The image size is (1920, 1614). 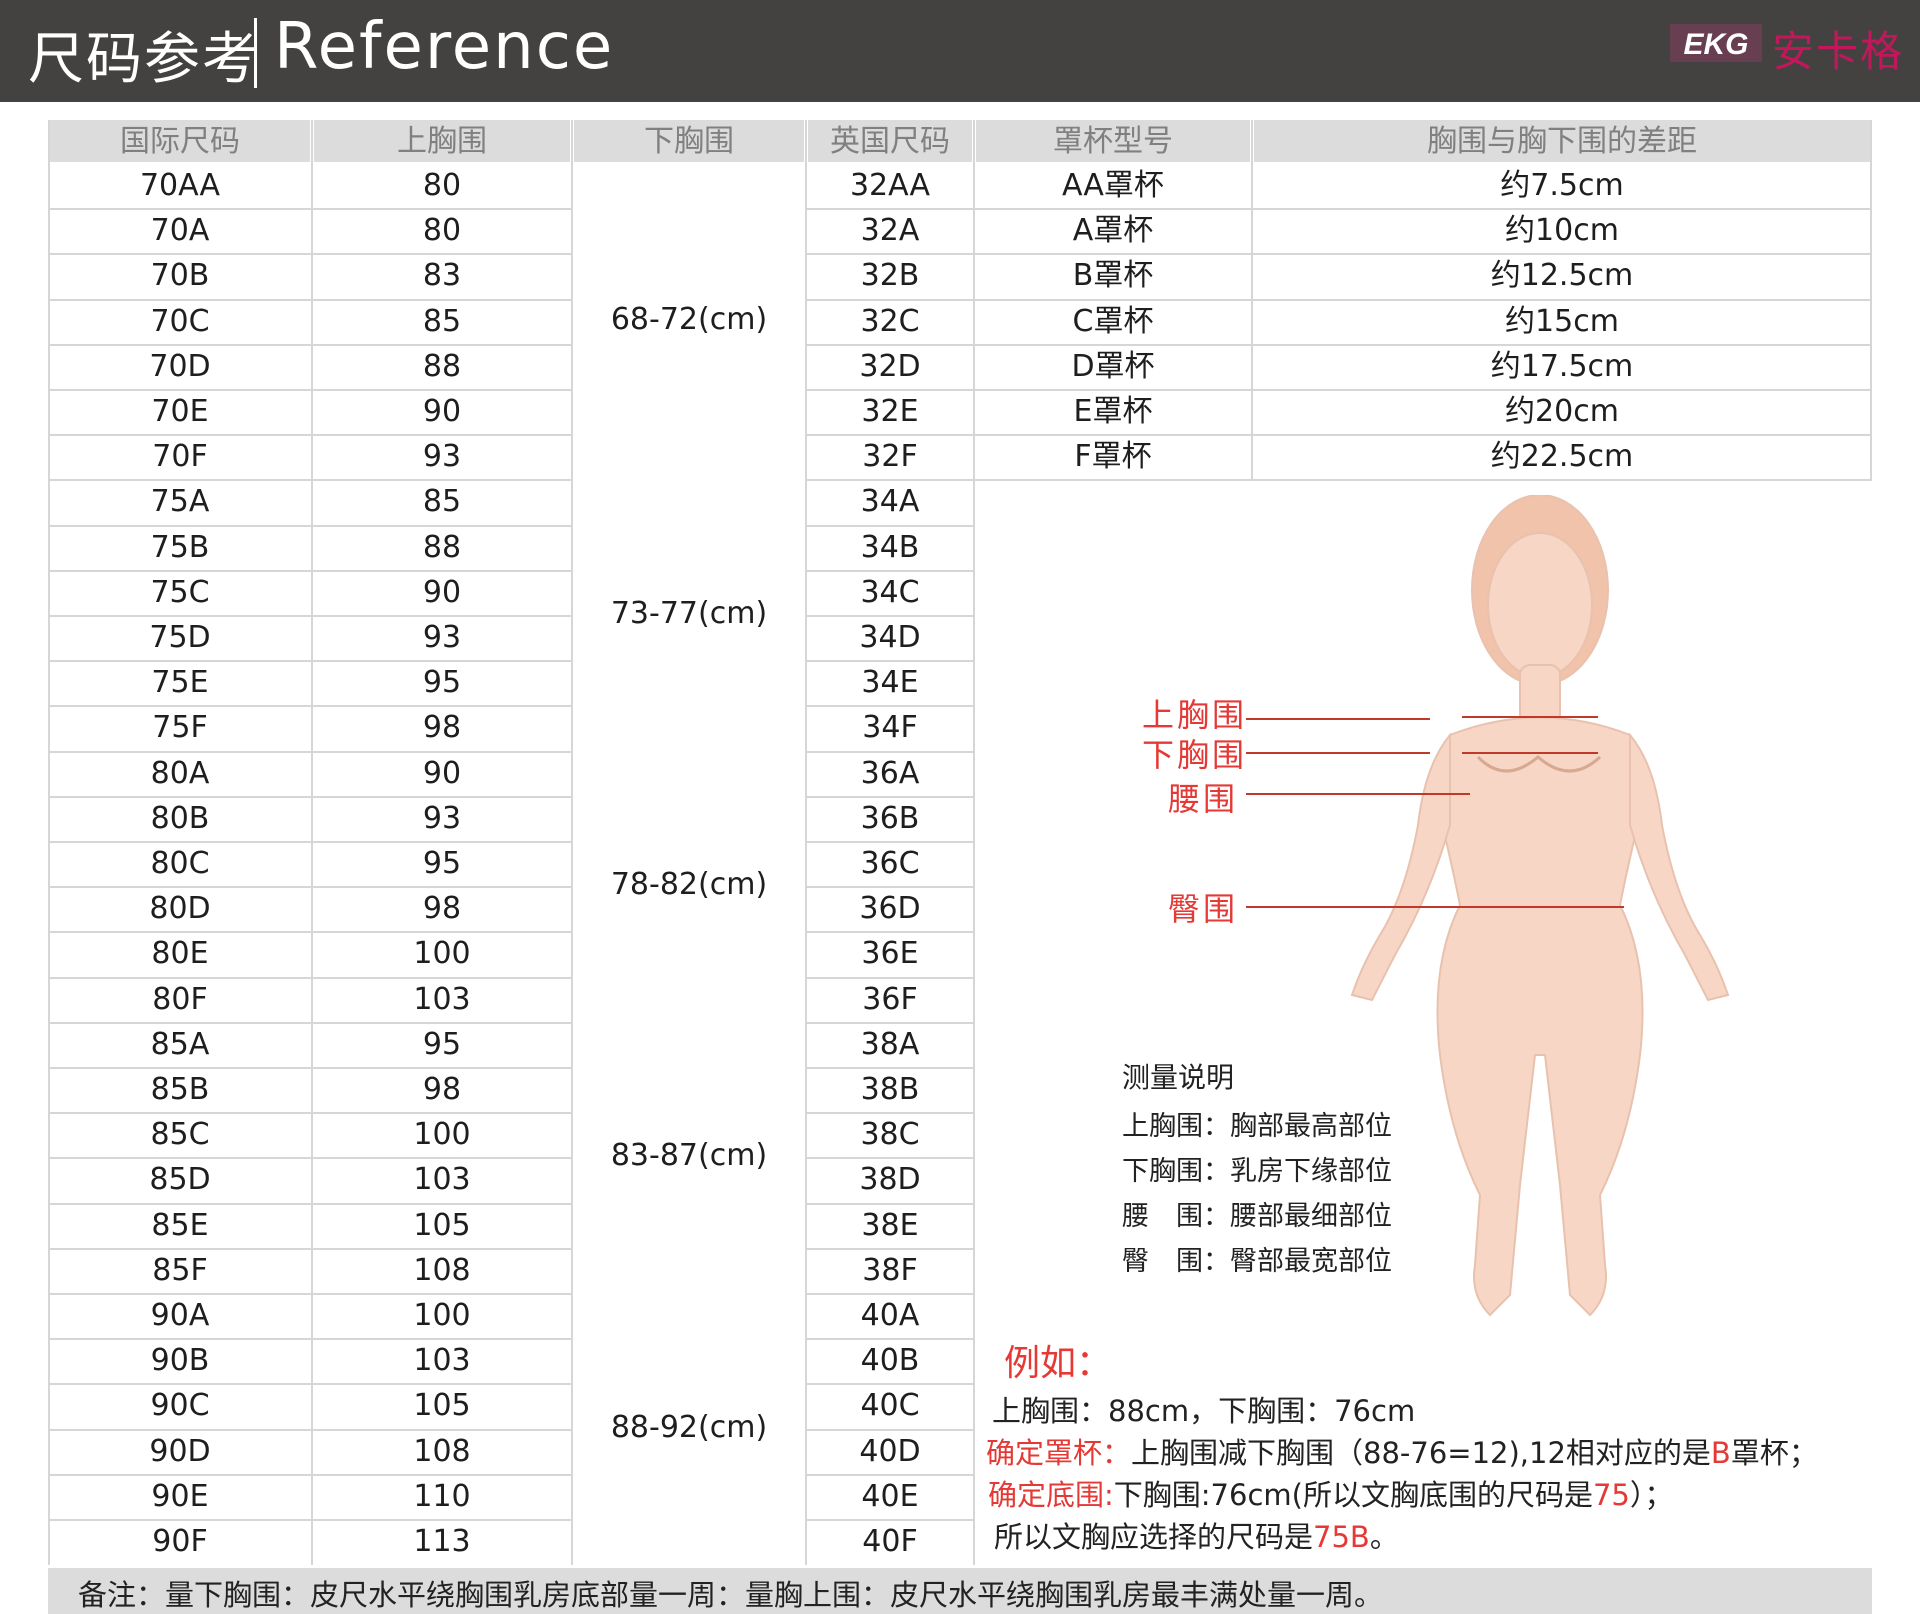 I want to click on table-cell-upper: 88, so click(x=442, y=366).